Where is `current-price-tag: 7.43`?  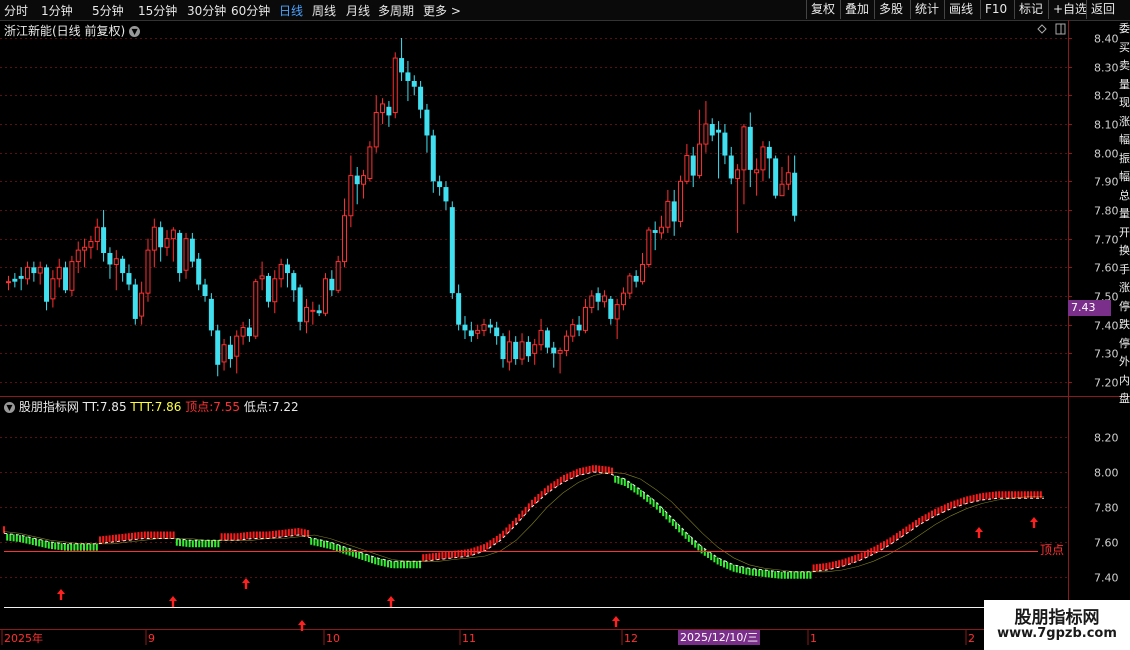
current-price-tag: 7.43 is located at coordinates (1089, 308).